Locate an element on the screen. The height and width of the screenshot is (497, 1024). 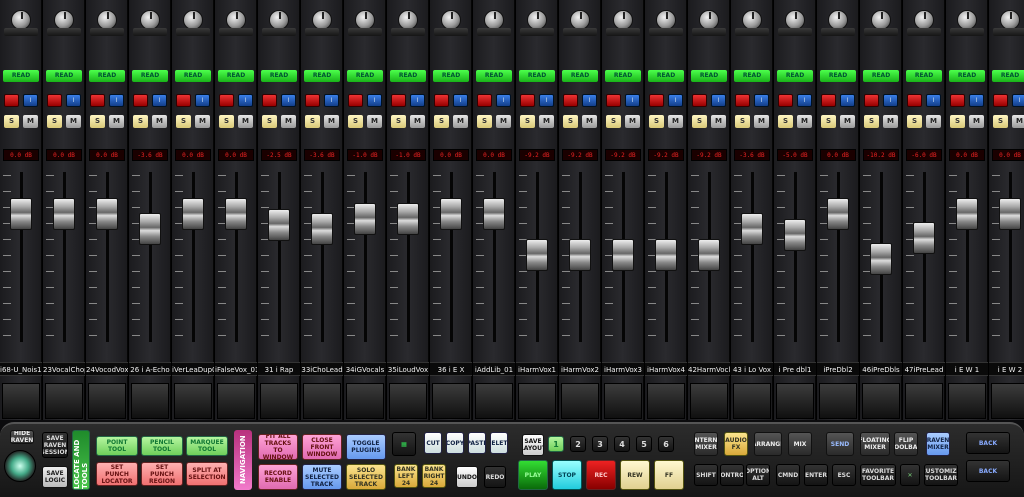
set-punch-region-button: SET PUNCH REGION is located at coordinates (162, 474).